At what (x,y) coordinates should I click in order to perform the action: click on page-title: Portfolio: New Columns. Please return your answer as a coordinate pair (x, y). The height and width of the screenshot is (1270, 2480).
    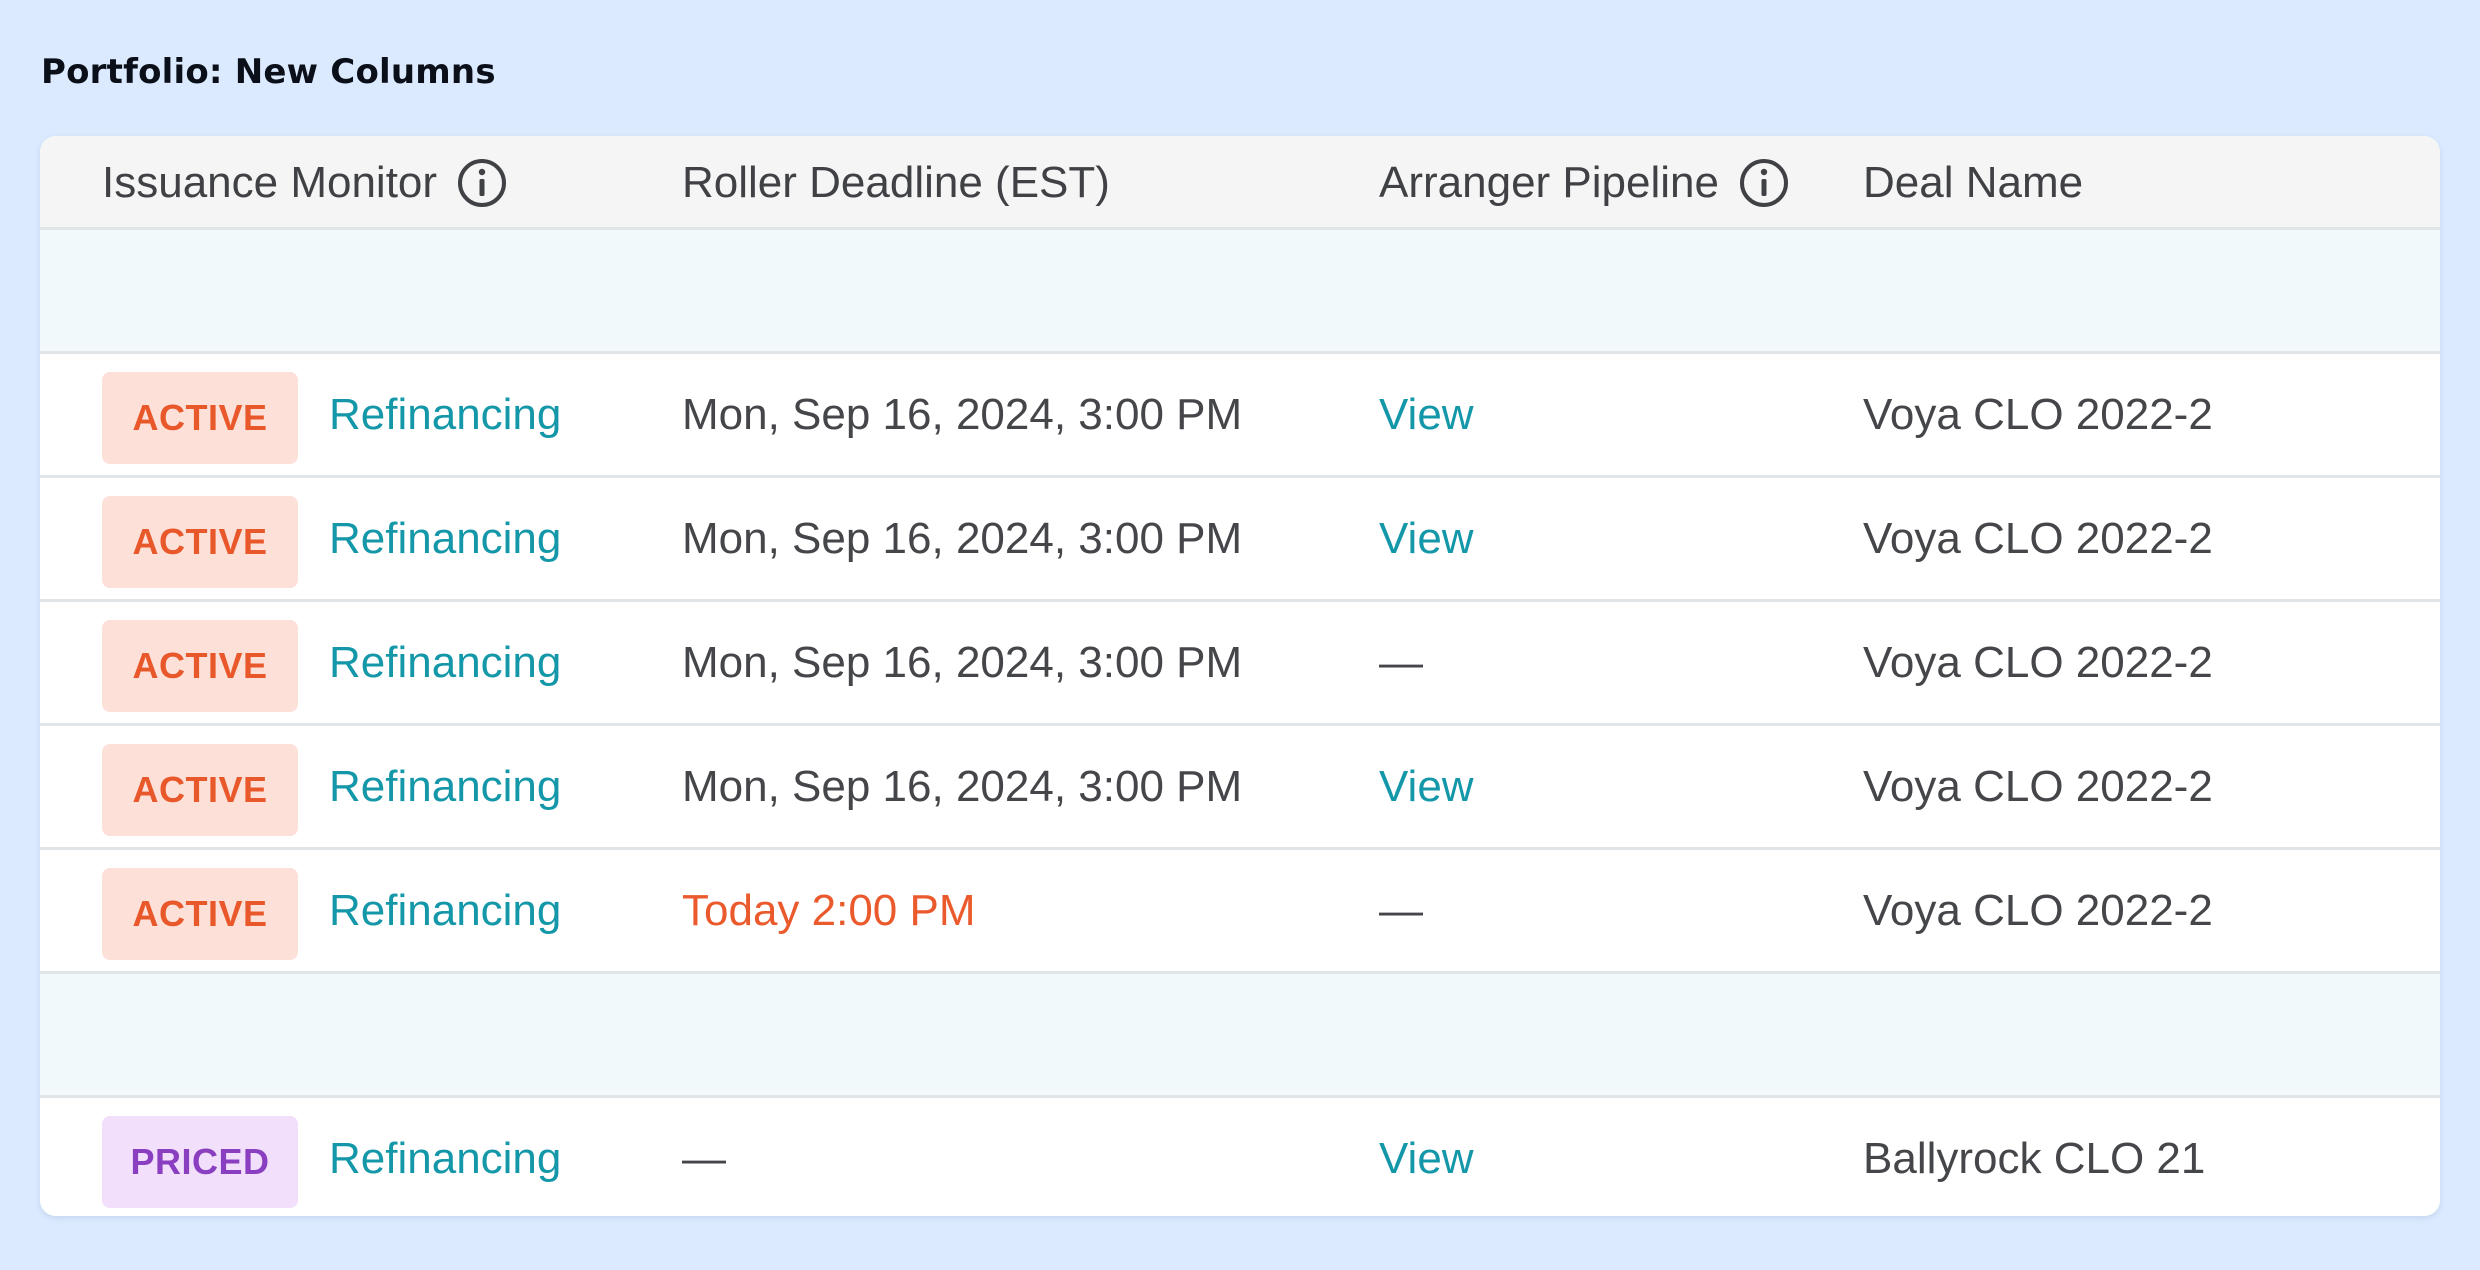
    Looking at the image, I should click on (268, 72).